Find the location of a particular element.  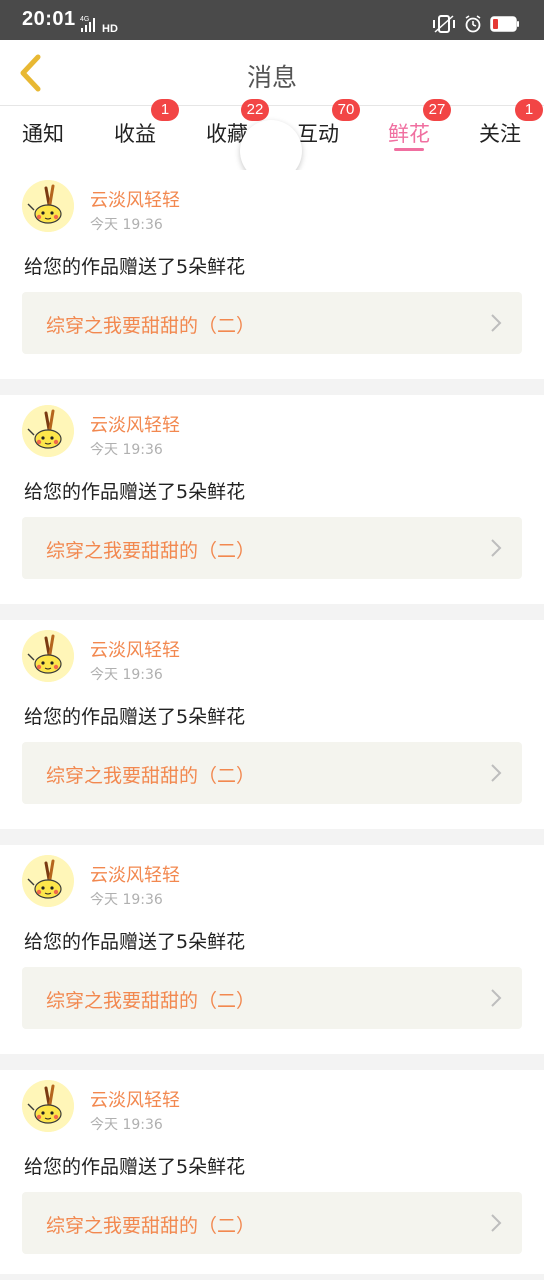

battery-low-icon is located at coordinates (504, 24).